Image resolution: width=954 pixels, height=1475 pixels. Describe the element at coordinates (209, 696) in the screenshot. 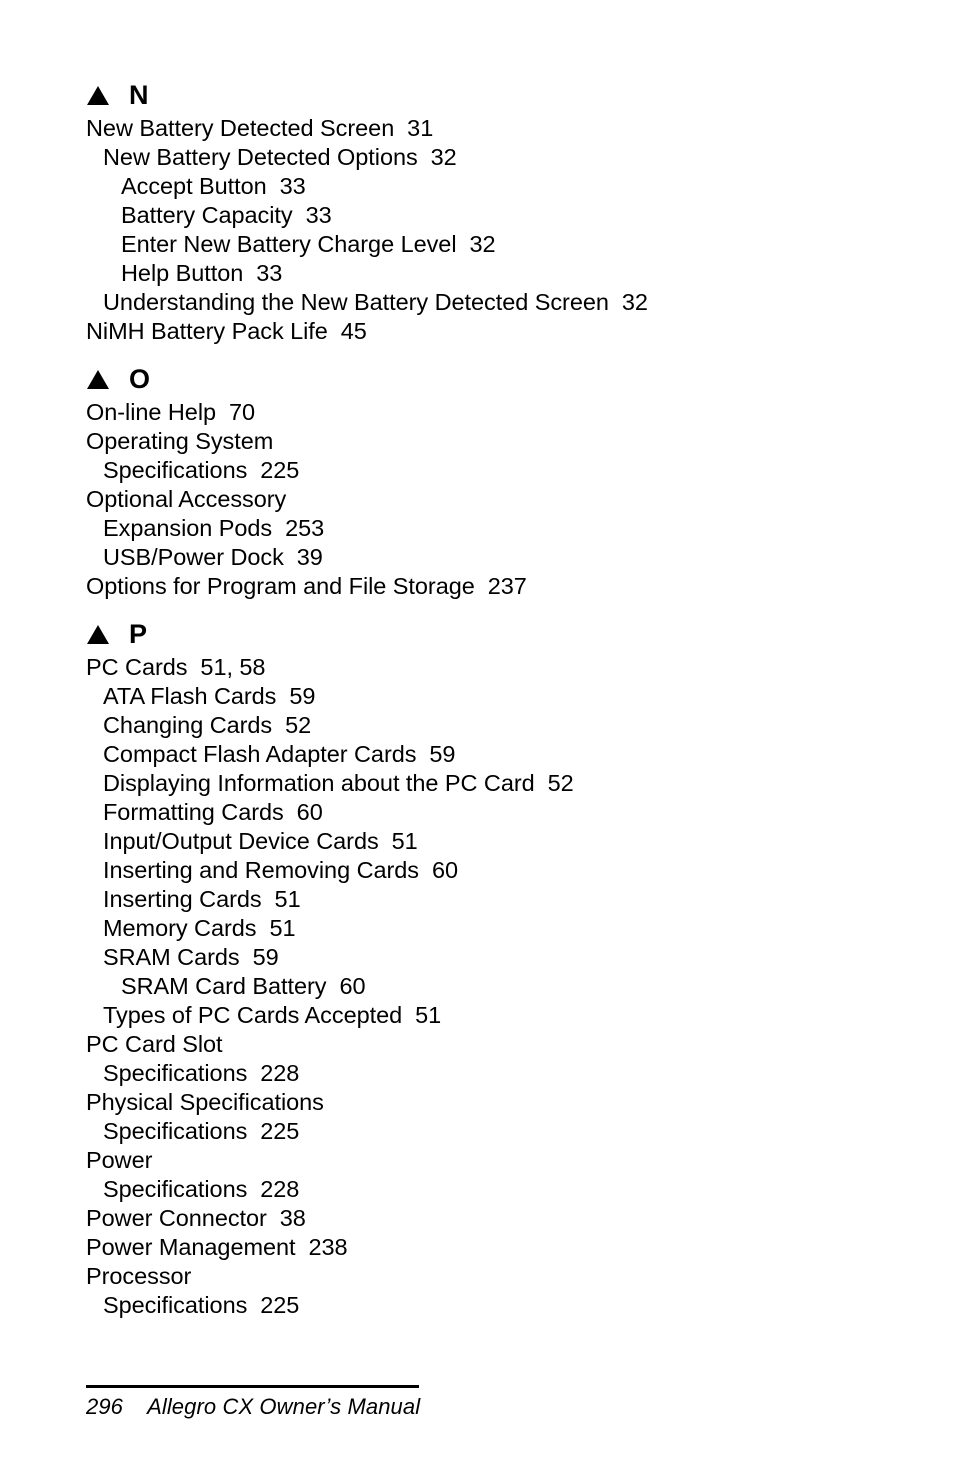

I see `index-entry: ATA Flash Cards 59` at that location.